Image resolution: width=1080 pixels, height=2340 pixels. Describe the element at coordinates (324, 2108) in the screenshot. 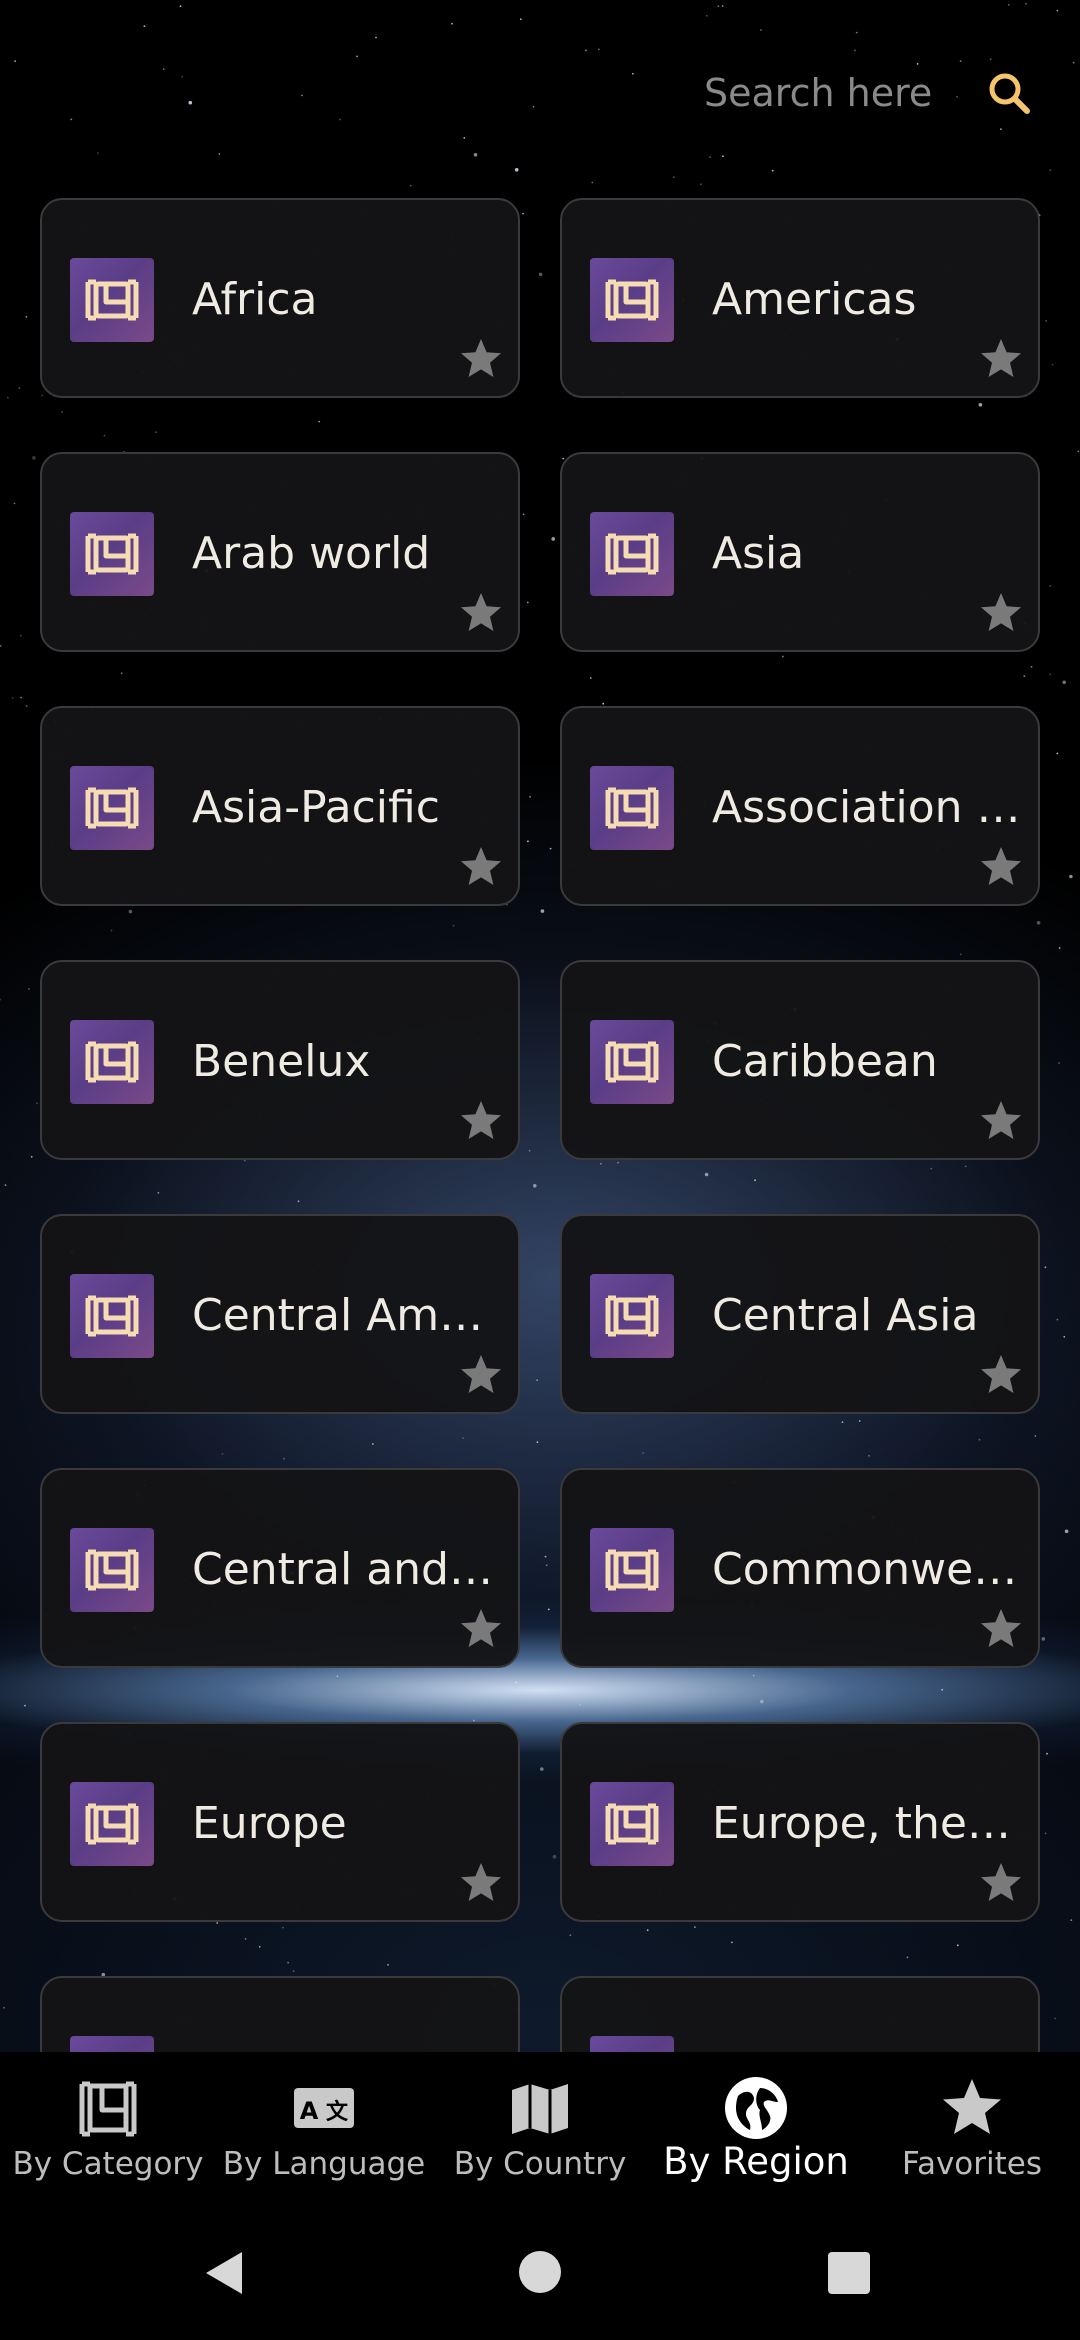

I see `translate-icon: A 文` at that location.